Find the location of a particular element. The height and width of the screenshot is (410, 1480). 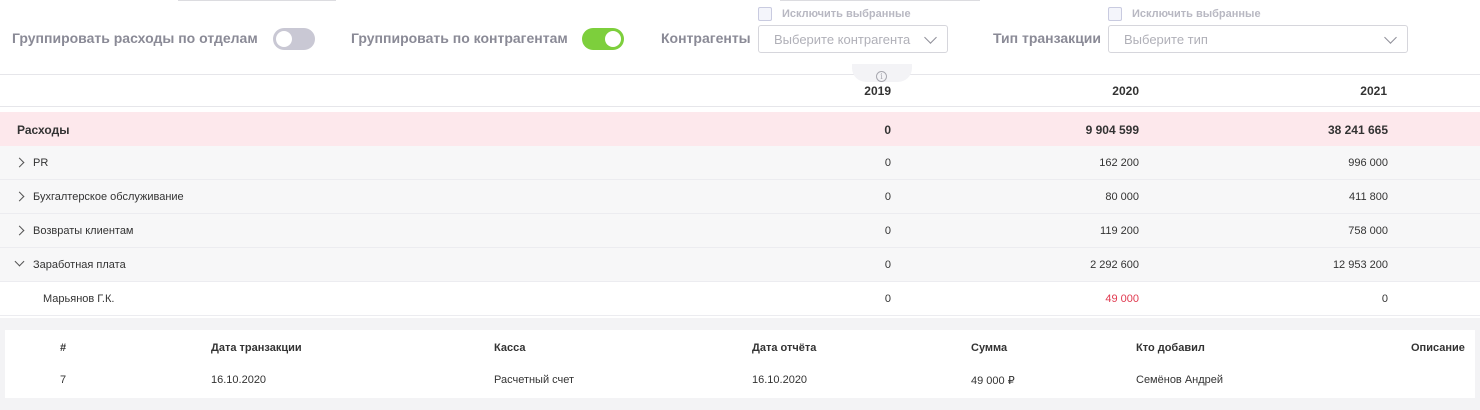

row-value-2020: 80 000 is located at coordinates (1122, 197).